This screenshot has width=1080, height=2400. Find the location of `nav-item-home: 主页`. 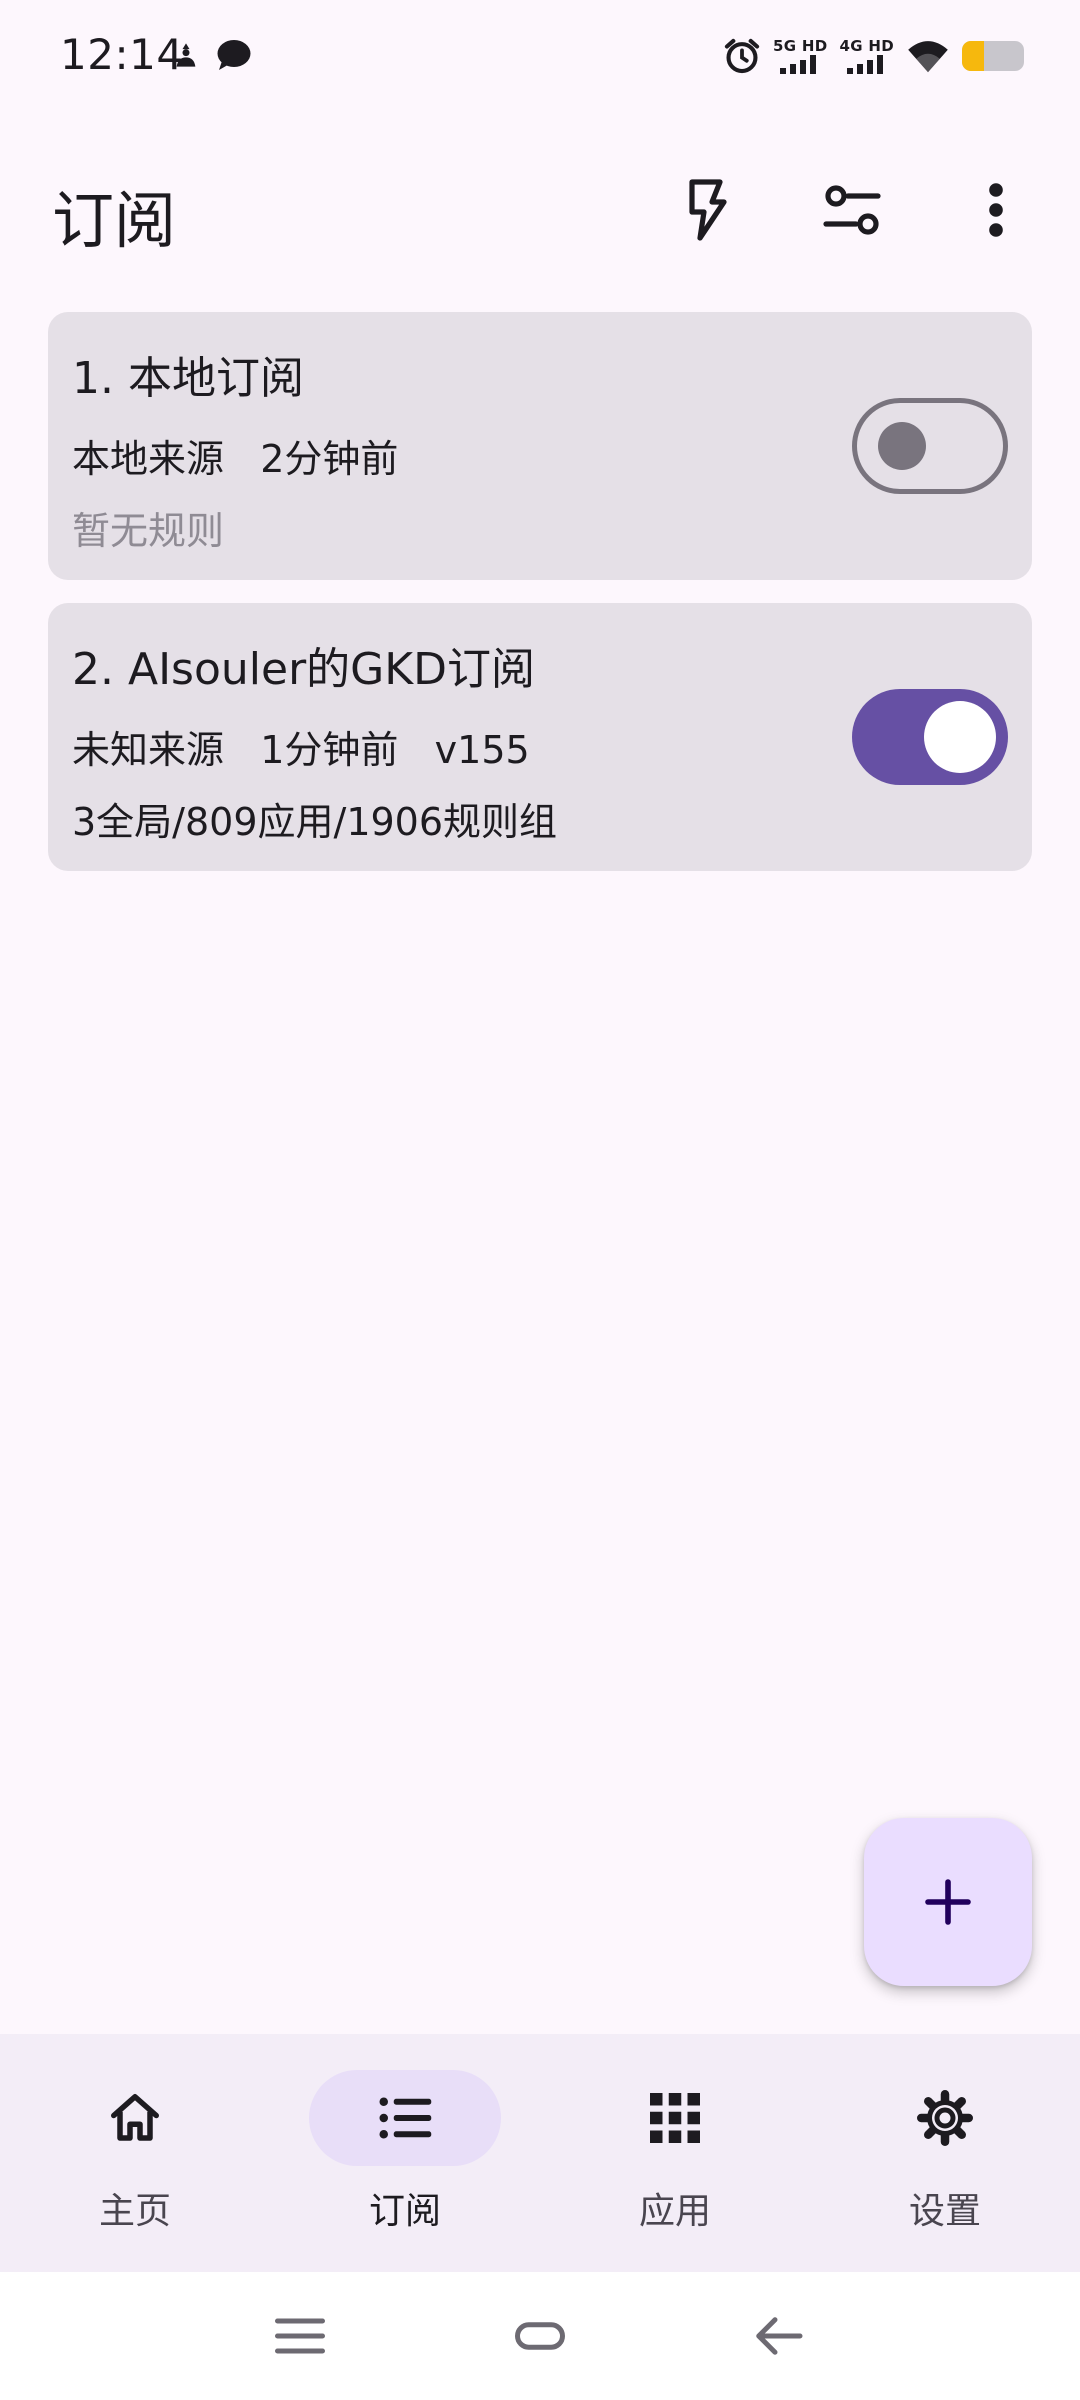

nav-item-home: 主页 is located at coordinates (135, 2153).